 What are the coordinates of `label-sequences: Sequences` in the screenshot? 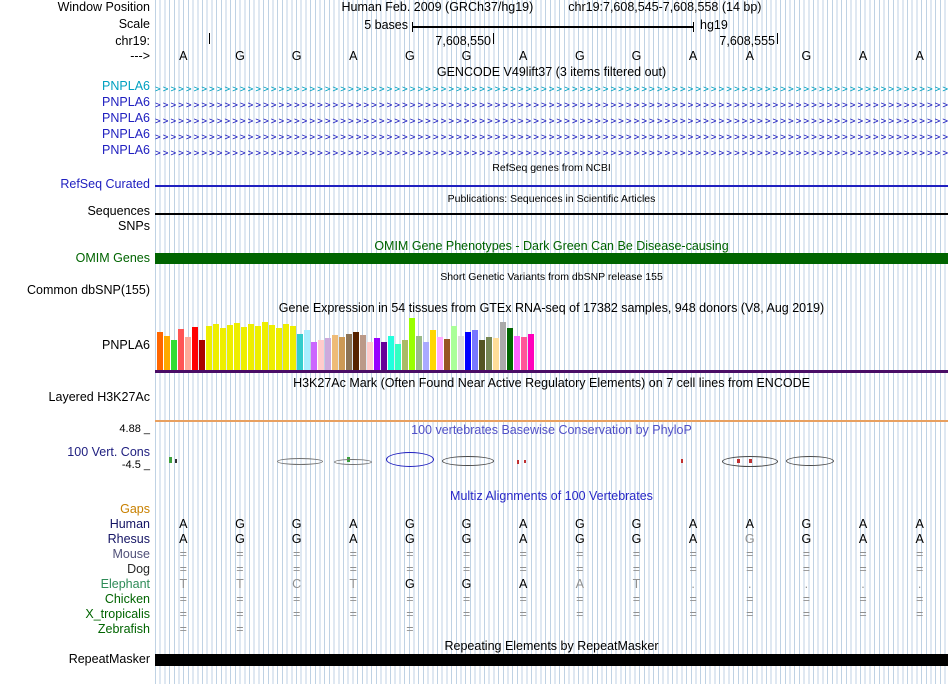 It's located at (75, 211).